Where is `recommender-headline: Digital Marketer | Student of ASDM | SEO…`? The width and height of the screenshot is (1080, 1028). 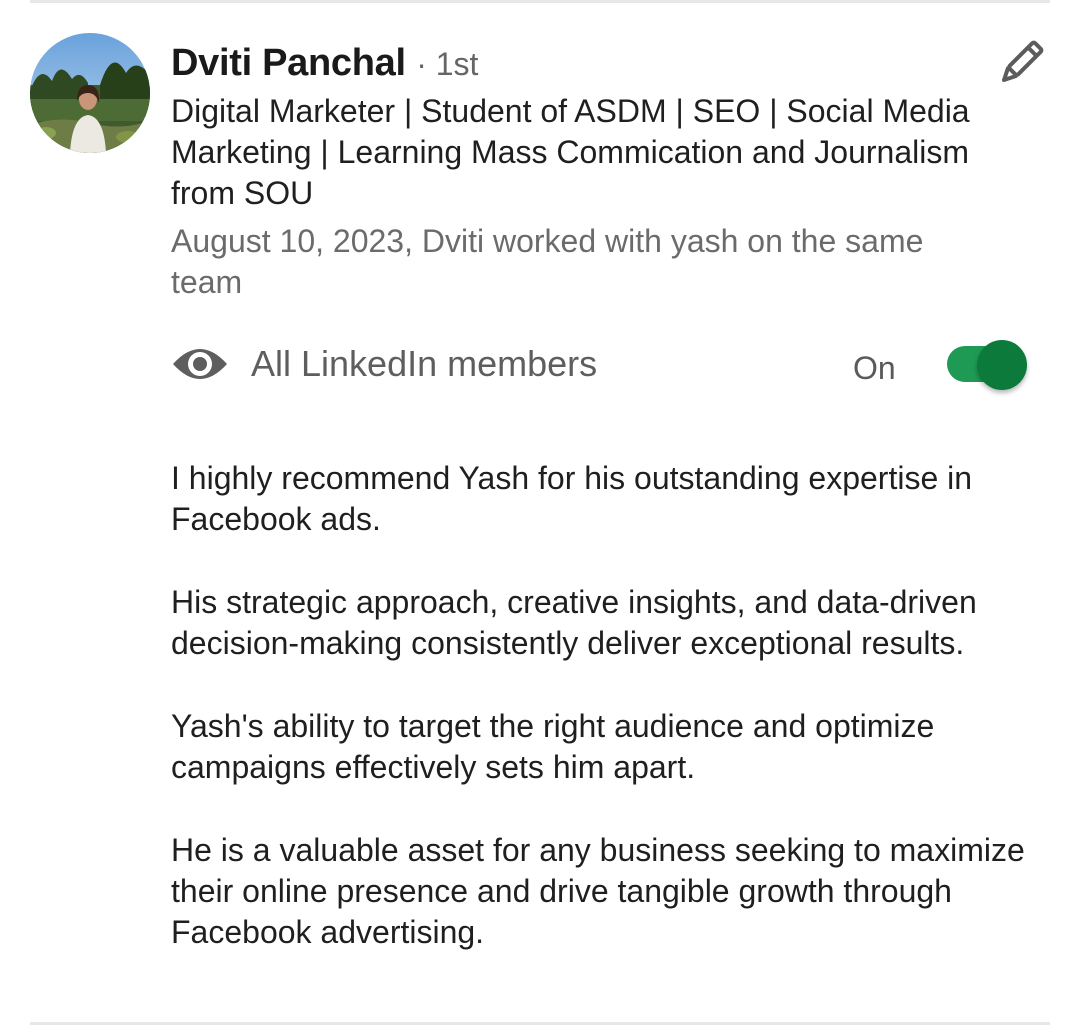
recommender-headline: Digital Marketer | Student of ASDM | SEO… is located at coordinates (570, 152).